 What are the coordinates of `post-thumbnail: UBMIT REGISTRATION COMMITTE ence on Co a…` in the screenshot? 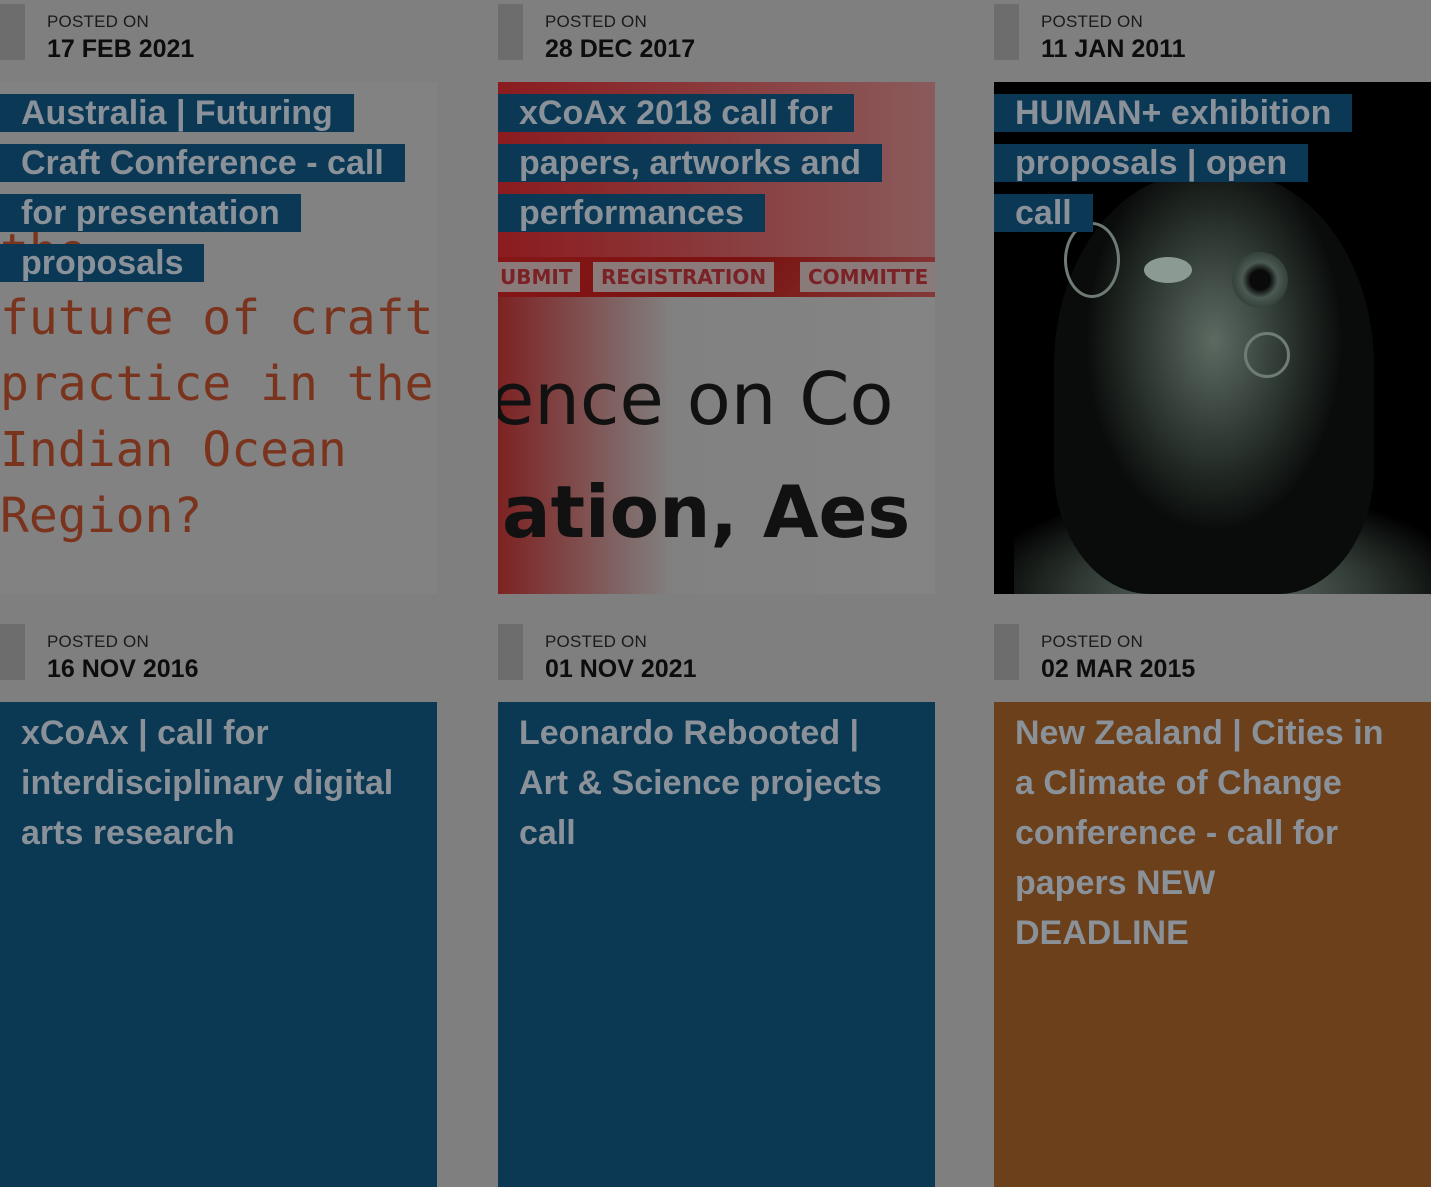 It's located at (716, 338).